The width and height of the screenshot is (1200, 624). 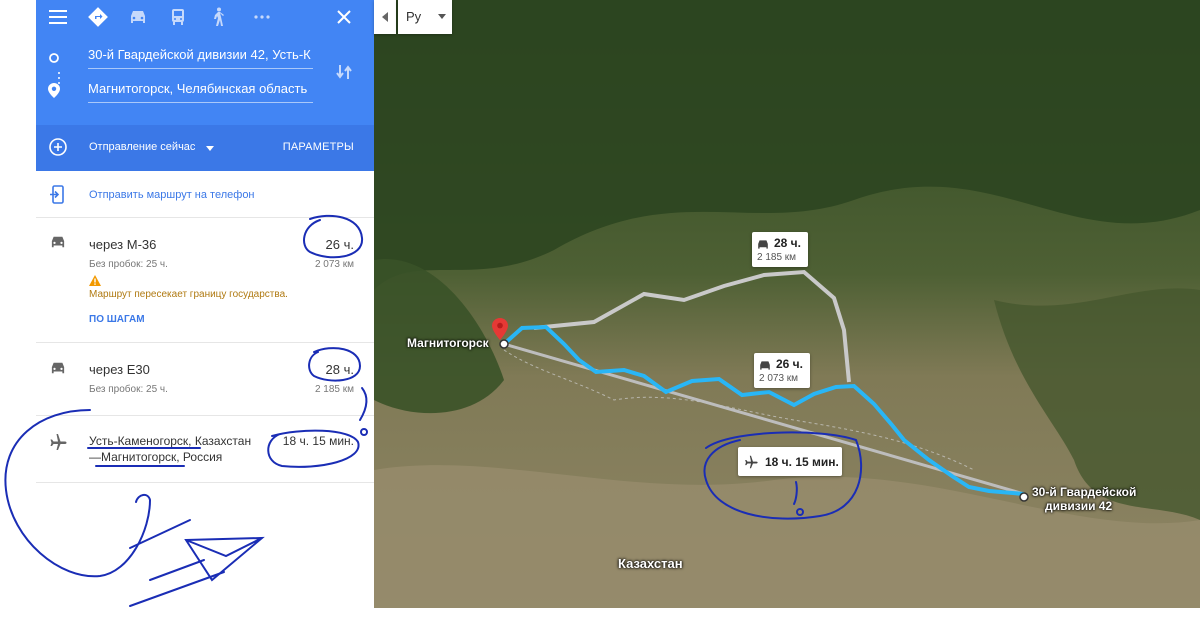 What do you see at coordinates (504, 344) in the screenshot?
I see `origin-dot` at bounding box center [504, 344].